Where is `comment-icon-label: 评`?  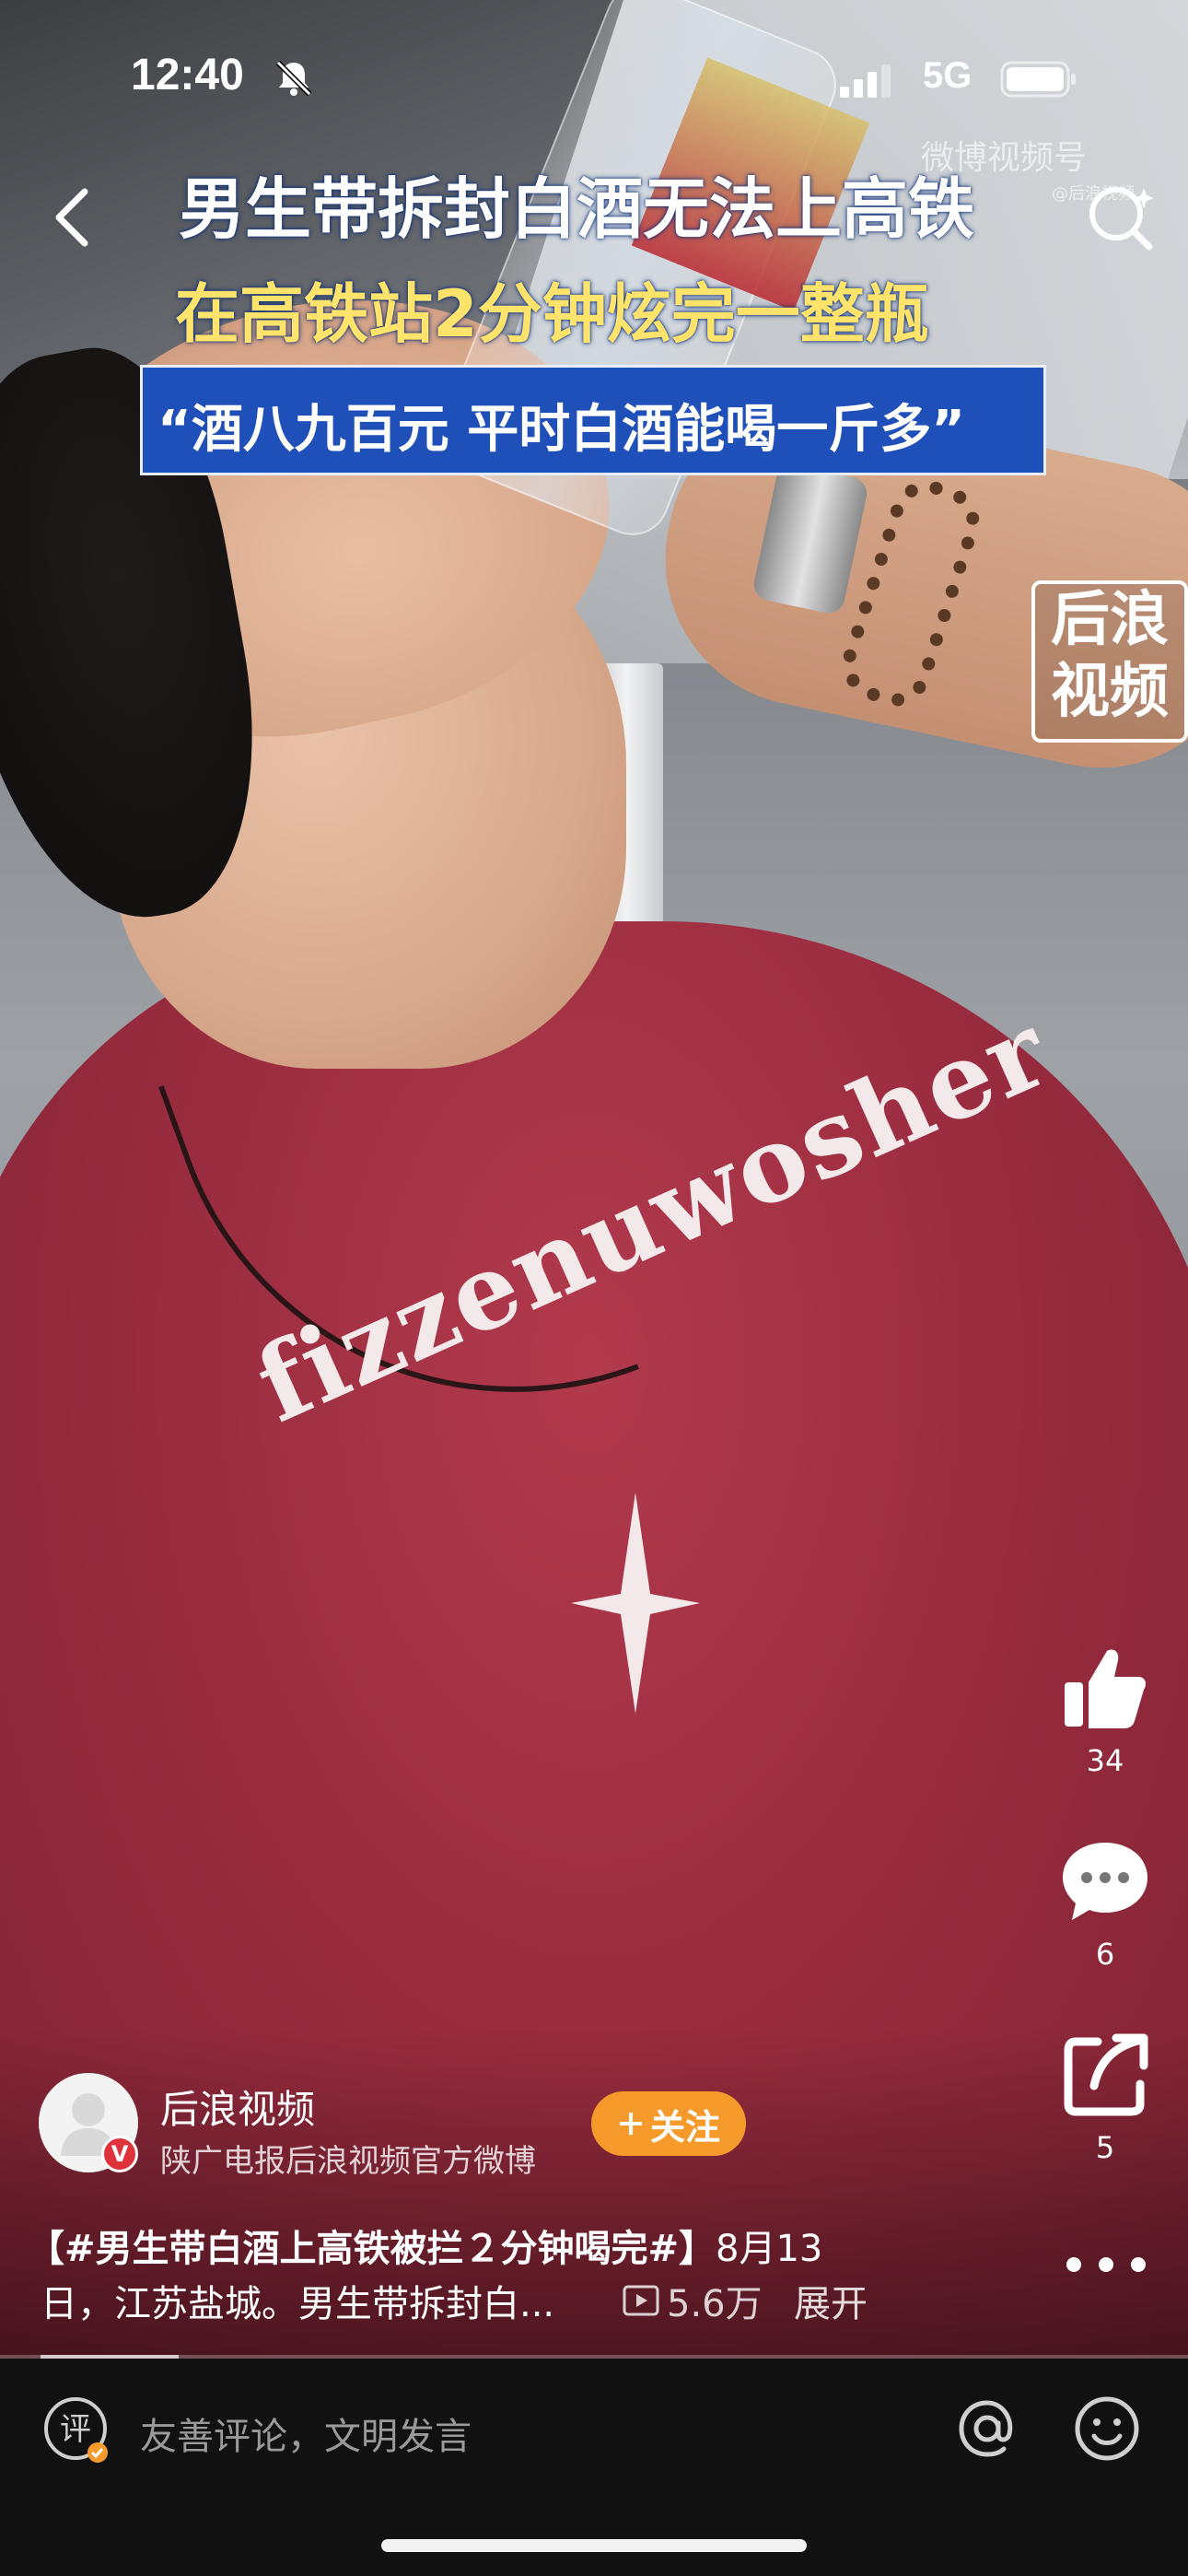
comment-icon-label: 评 is located at coordinates (76, 2429).